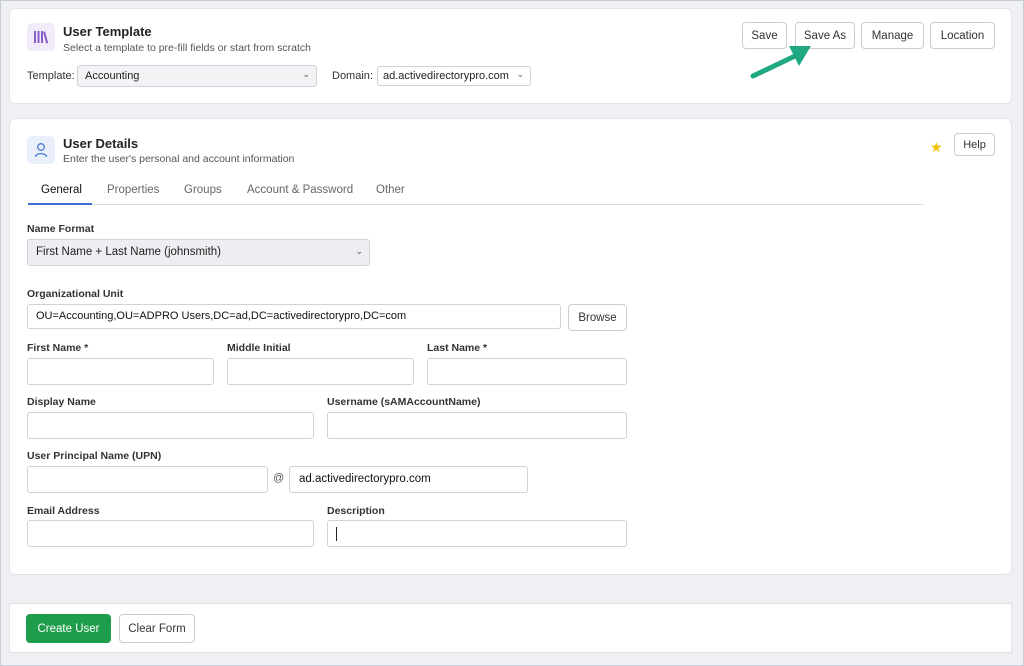 This screenshot has width=1024, height=666. Describe the element at coordinates (279, 478) in the screenshot. I see `upn-at-sign: @` at that location.